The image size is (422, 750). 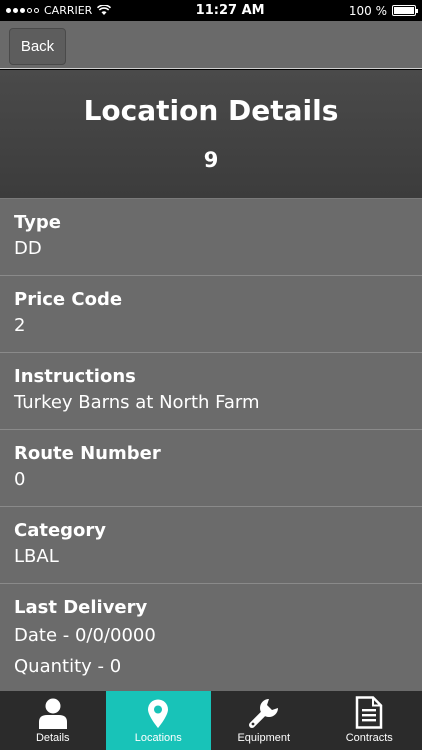 I want to click on last-delivery-quantity: Quantity - 0, so click(x=68, y=666).